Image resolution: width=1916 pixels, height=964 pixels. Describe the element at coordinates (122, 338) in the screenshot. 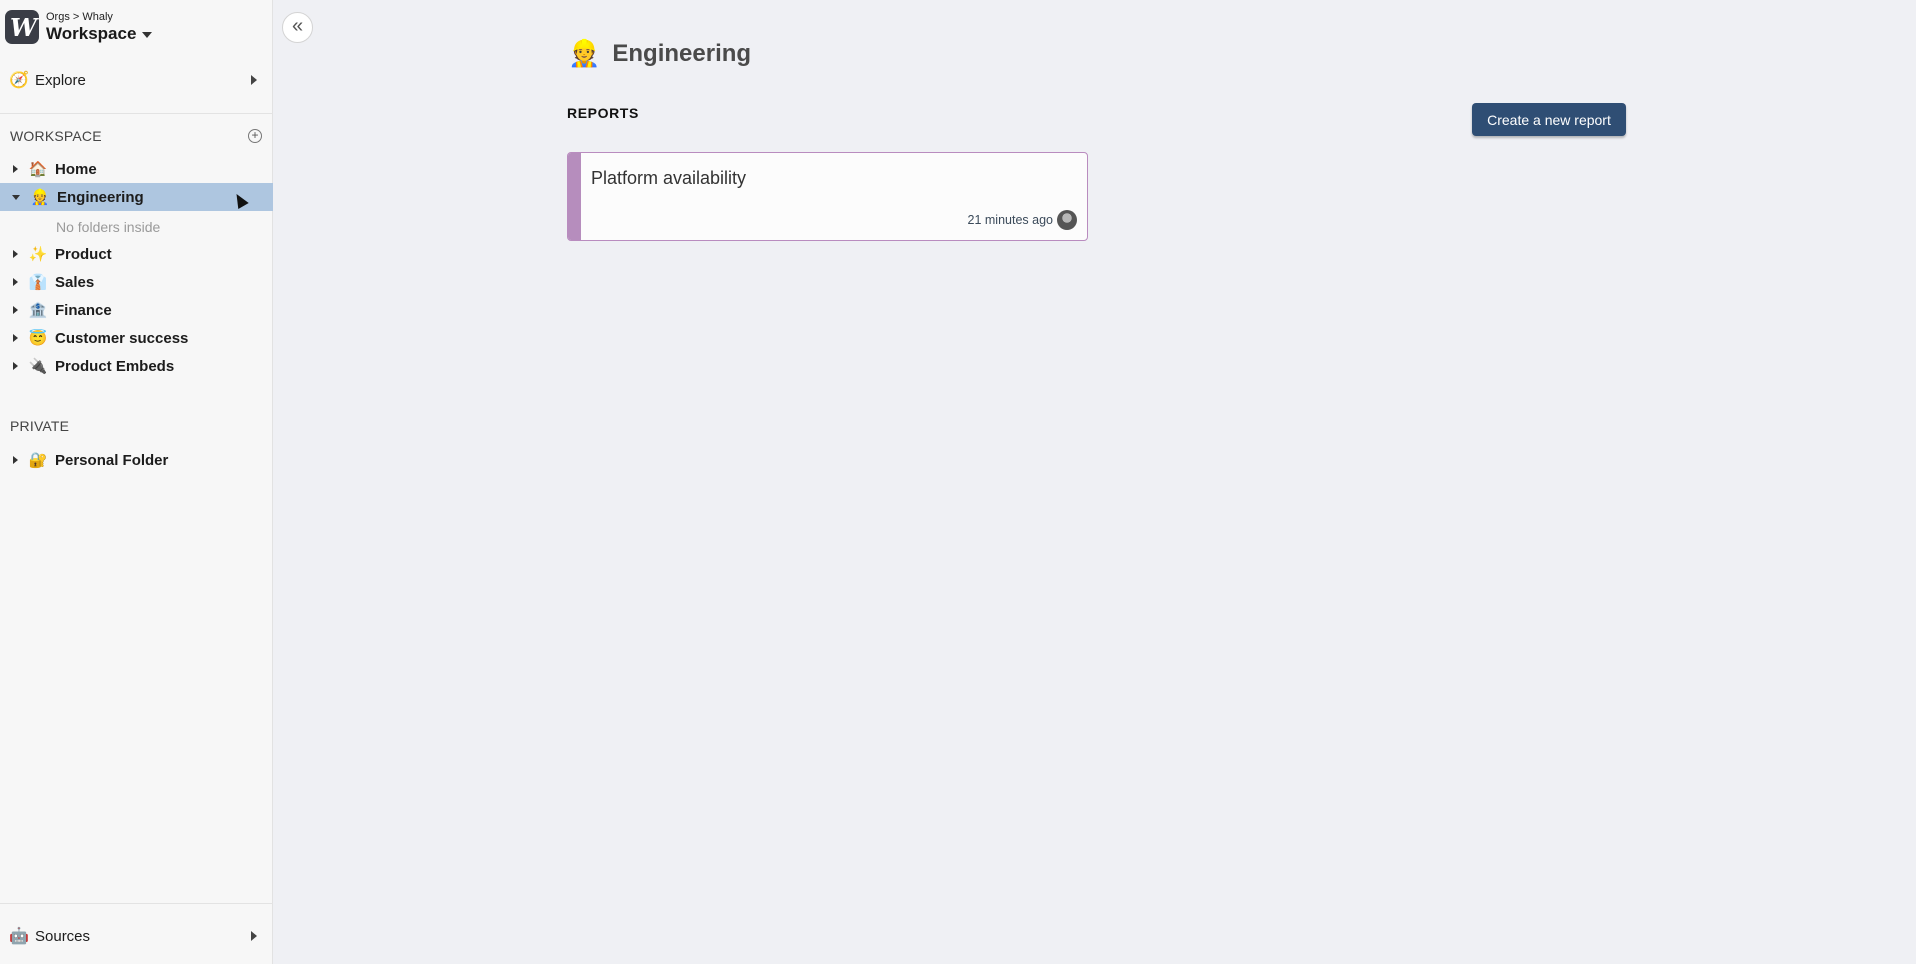

I see `tree-item-label: Customer success` at that location.